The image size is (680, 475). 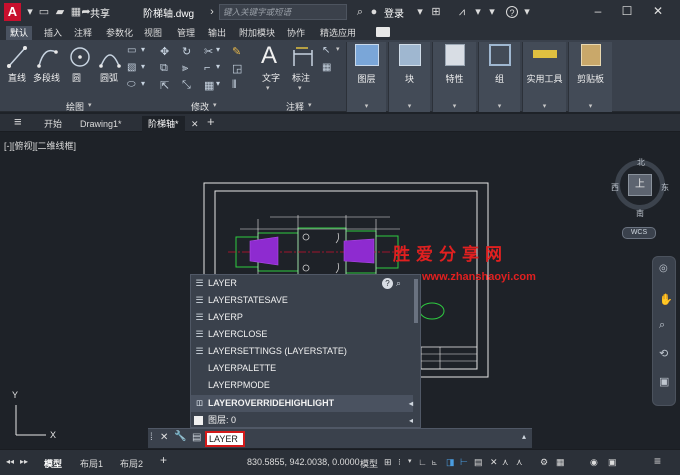 What do you see at coordinates (302, 300) in the screenshot?
I see `suggestion-item: ☰ LAYERSTATESAVE` at bounding box center [302, 300].